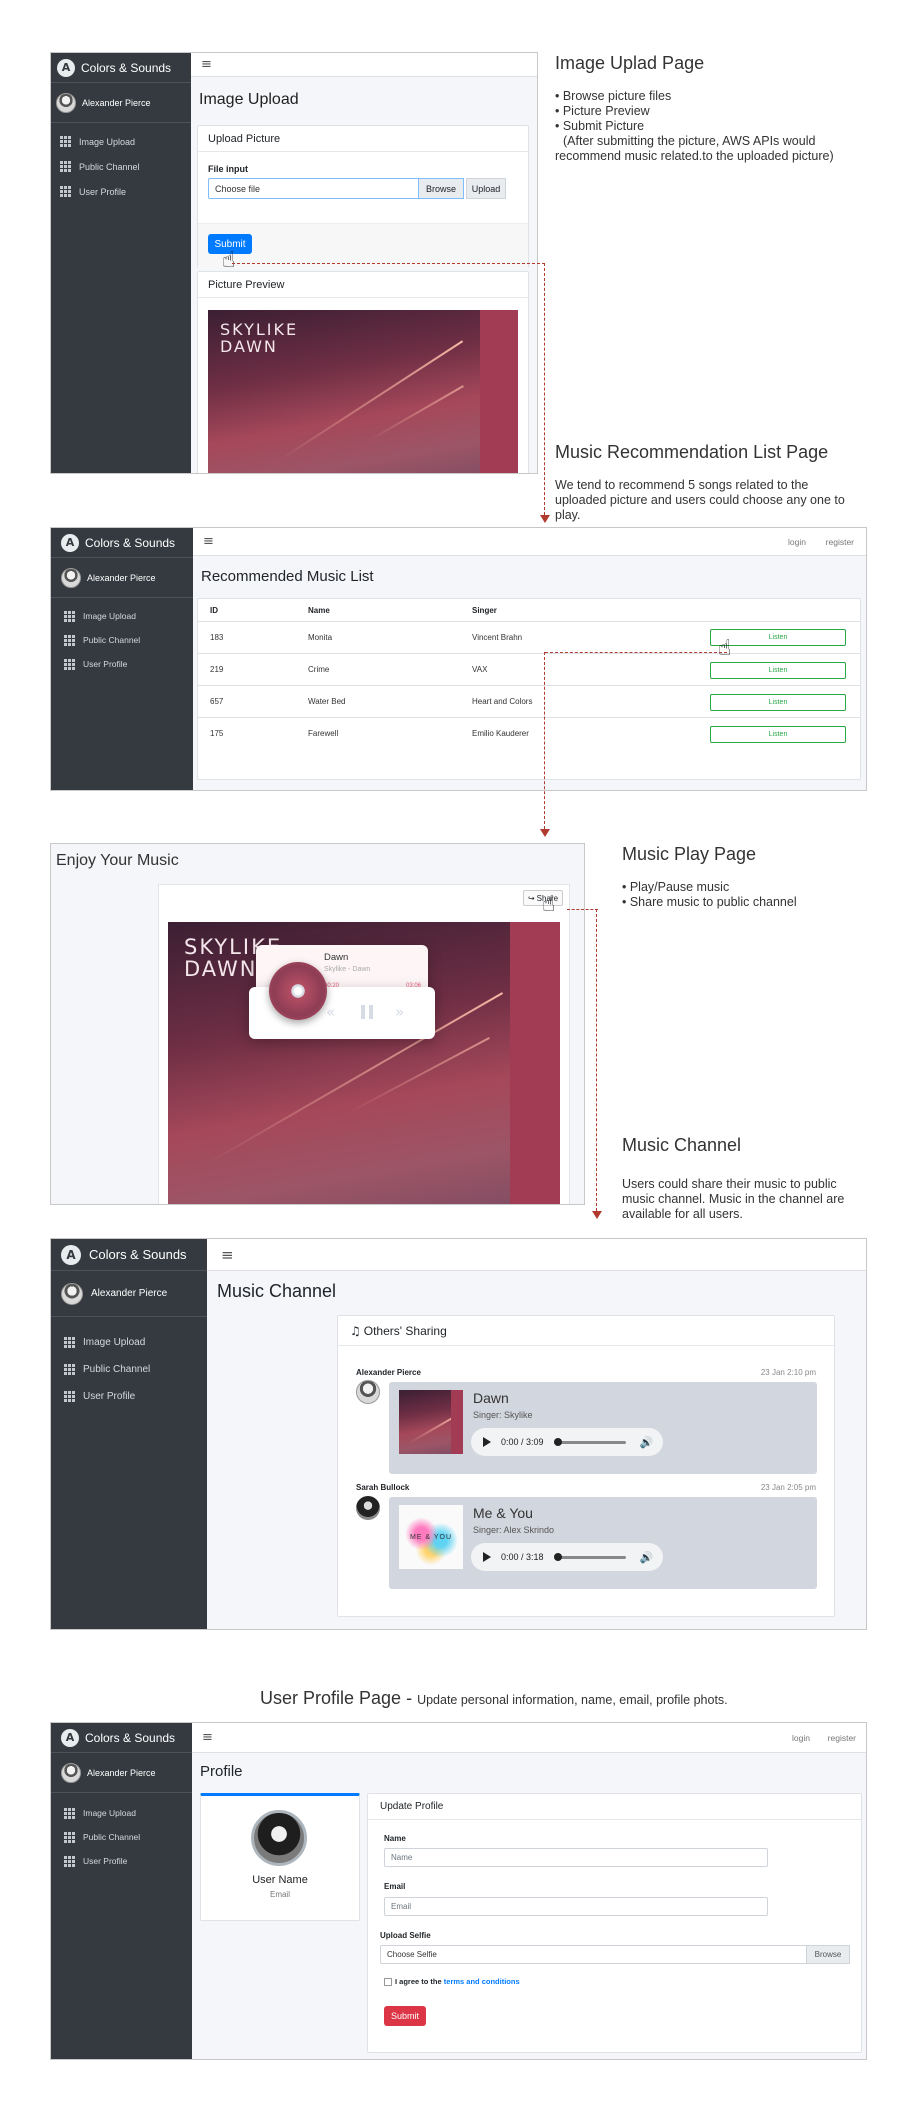 Image resolution: width=903 pixels, height=2102 pixels. I want to click on file-input-label: File input, so click(228, 169).